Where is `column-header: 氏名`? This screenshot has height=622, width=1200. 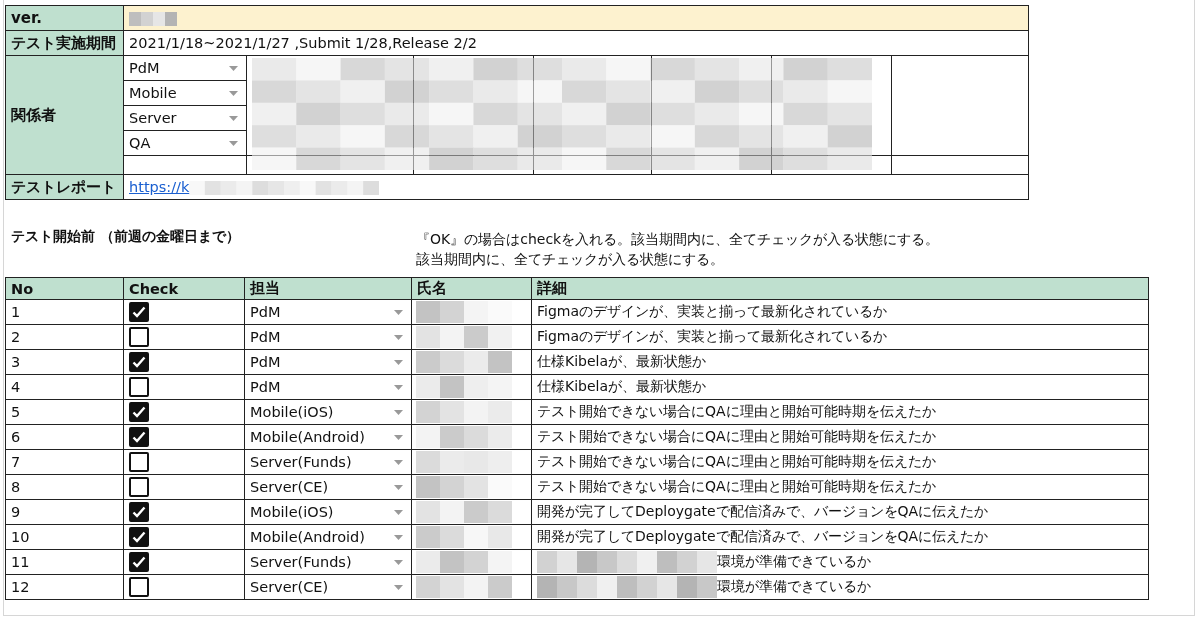
column-header: 氏名 is located at coordinates (471, 288).